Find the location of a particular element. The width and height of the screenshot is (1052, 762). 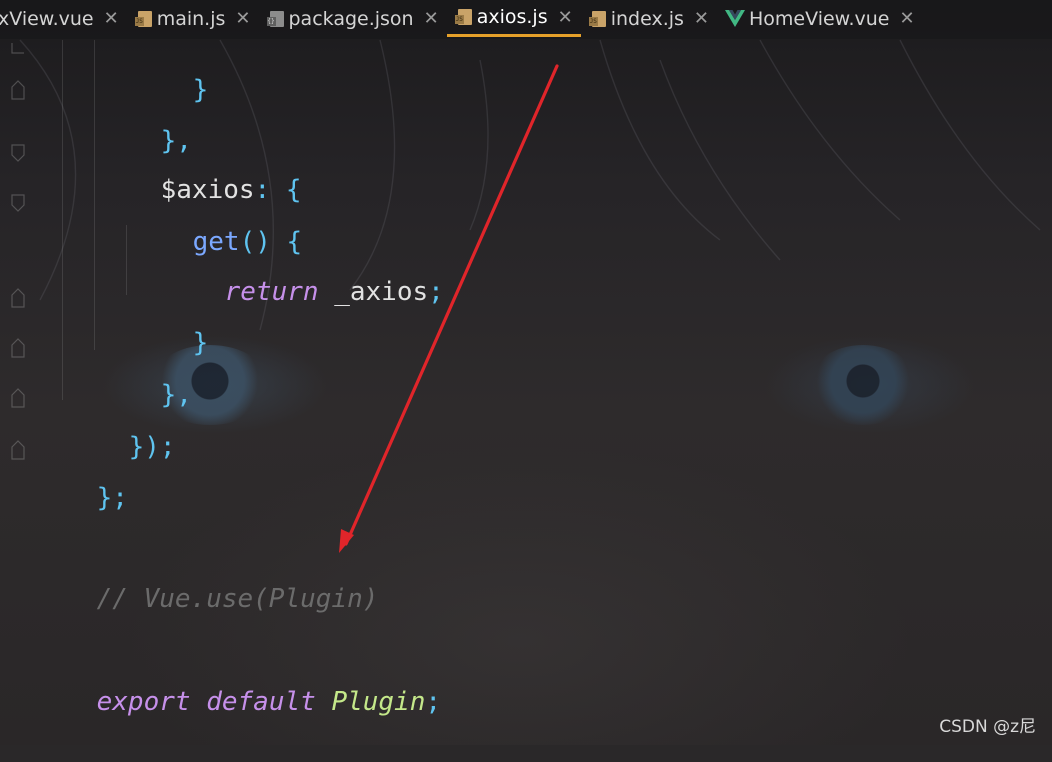

tab-label: package.json is located at coordinates (351, 18).